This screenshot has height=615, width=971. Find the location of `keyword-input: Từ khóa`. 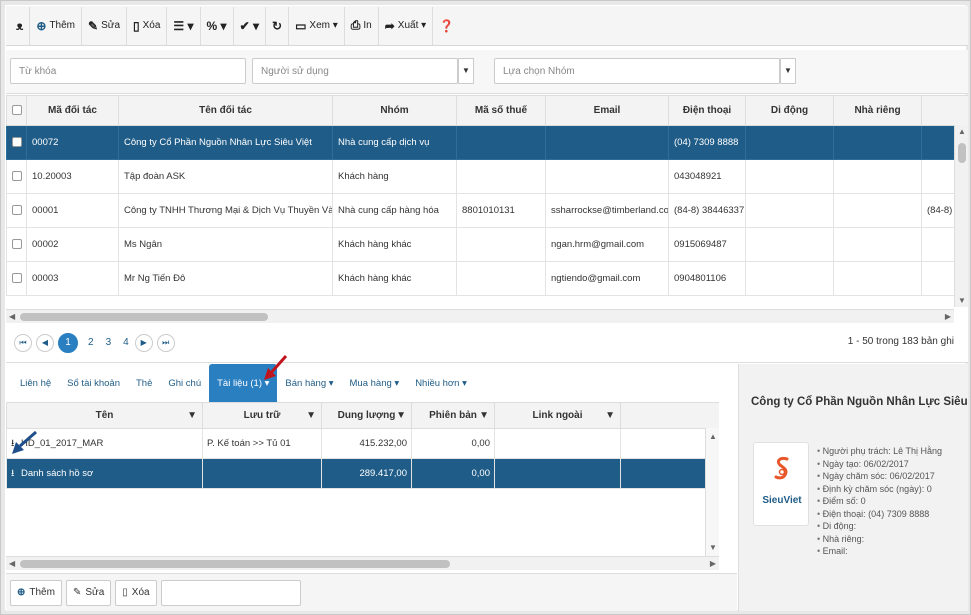

keyword-input: Từ khóa is located at coordinates (128, 71).